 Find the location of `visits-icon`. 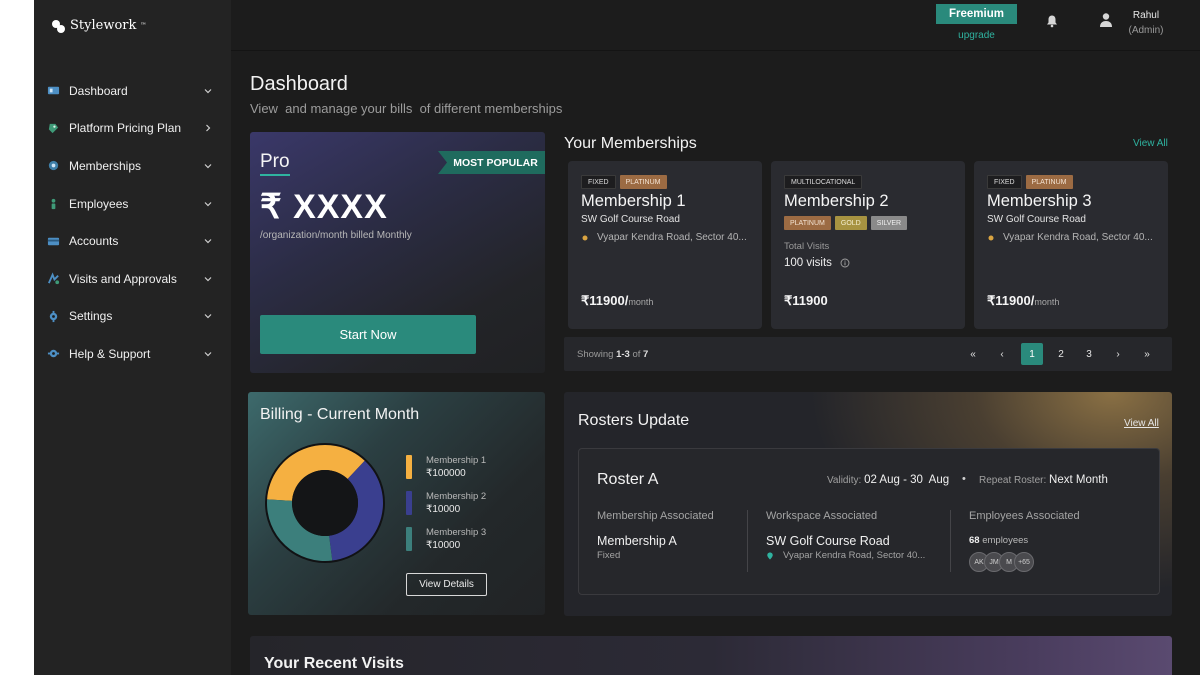

visits-icon is located at coordinates (53, 279).